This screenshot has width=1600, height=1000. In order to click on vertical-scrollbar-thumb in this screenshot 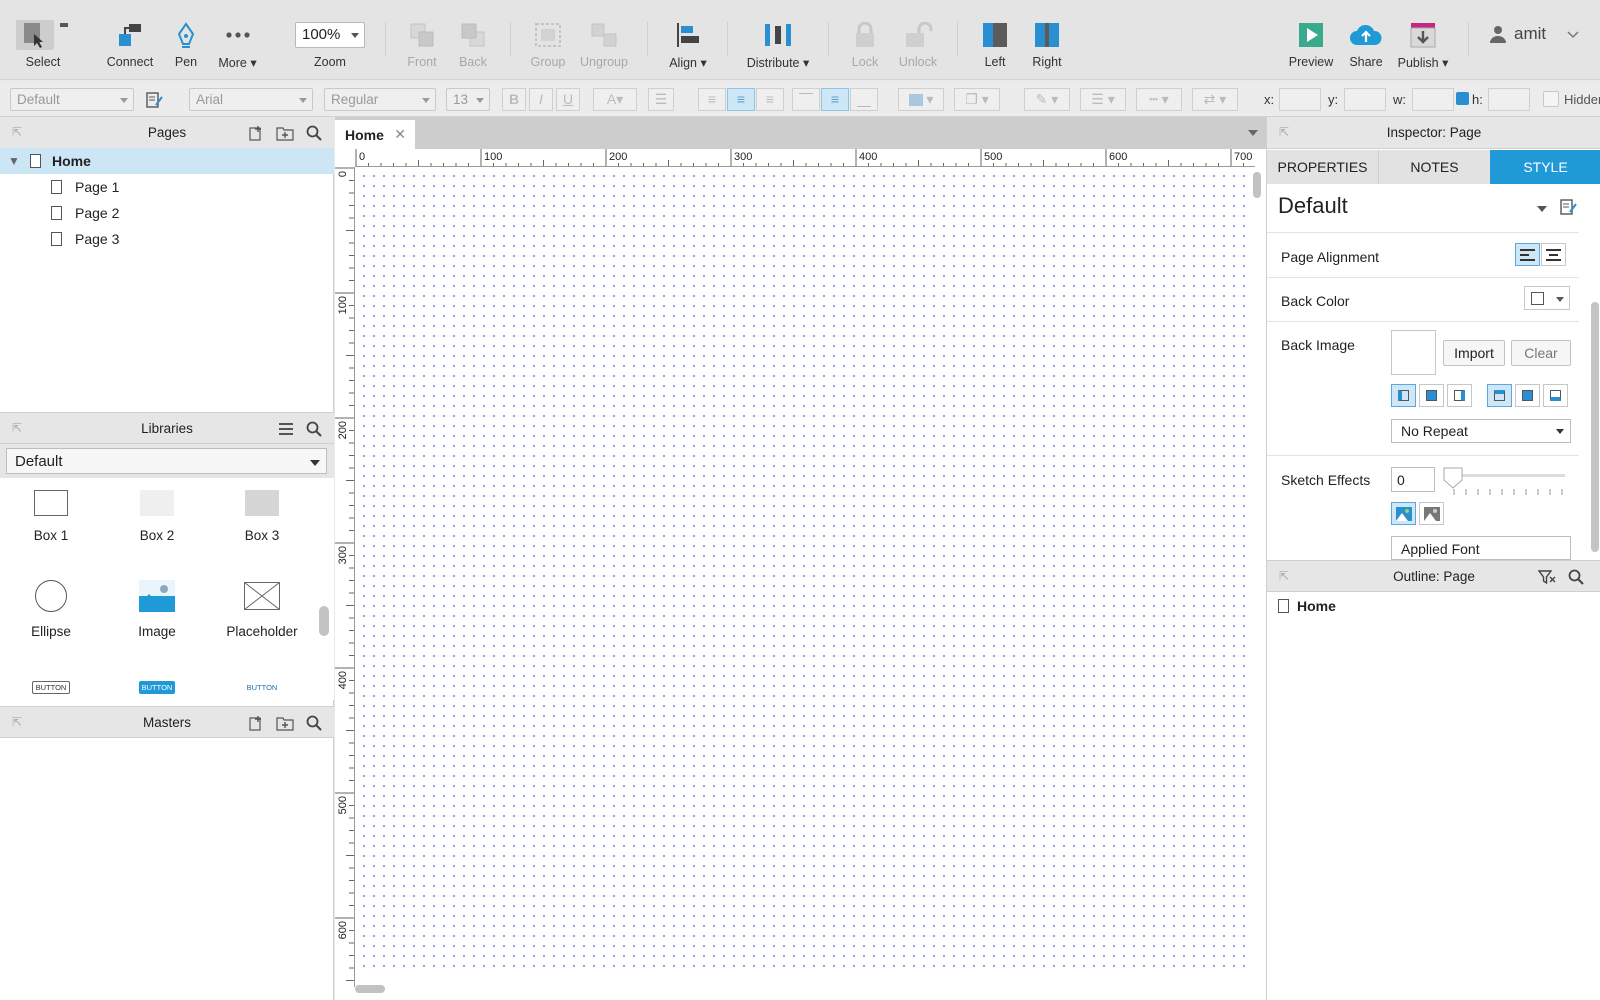, I will do `click(1257, 185)`.